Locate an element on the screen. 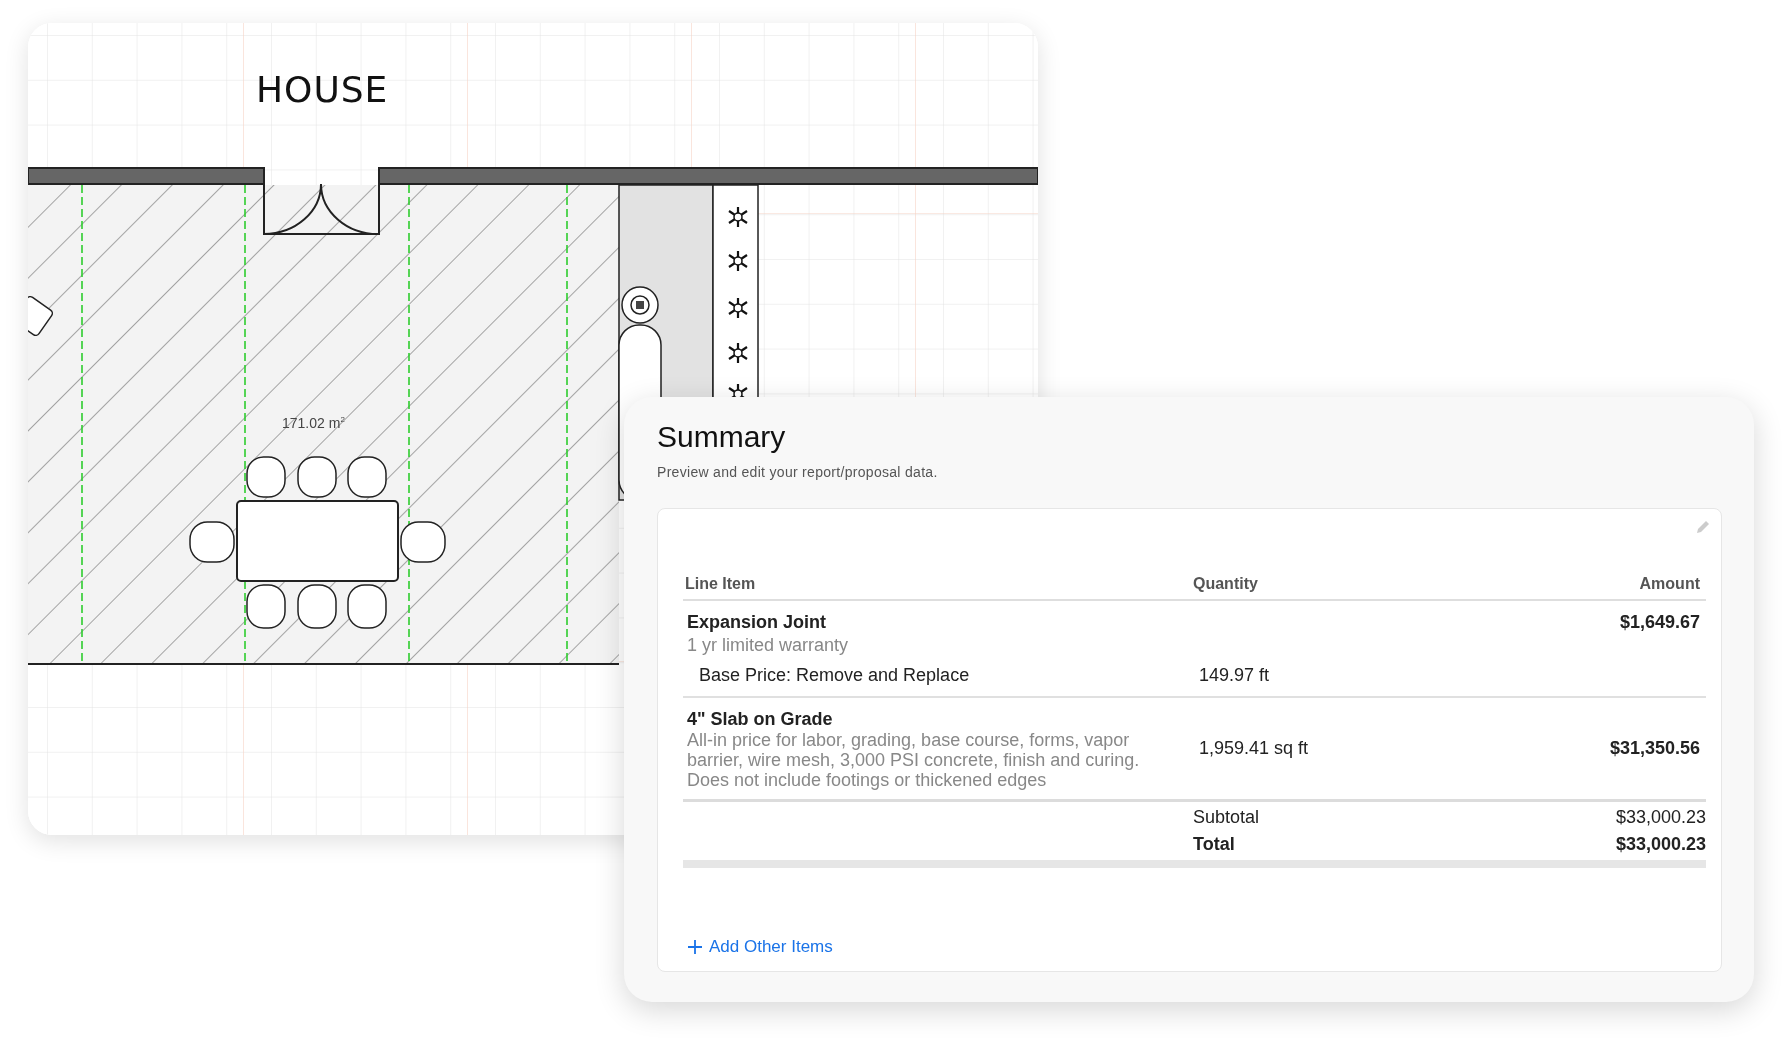 This screenshot has height=1042, width=1789. column-header: Amount is located at coordinates (1606, 588).